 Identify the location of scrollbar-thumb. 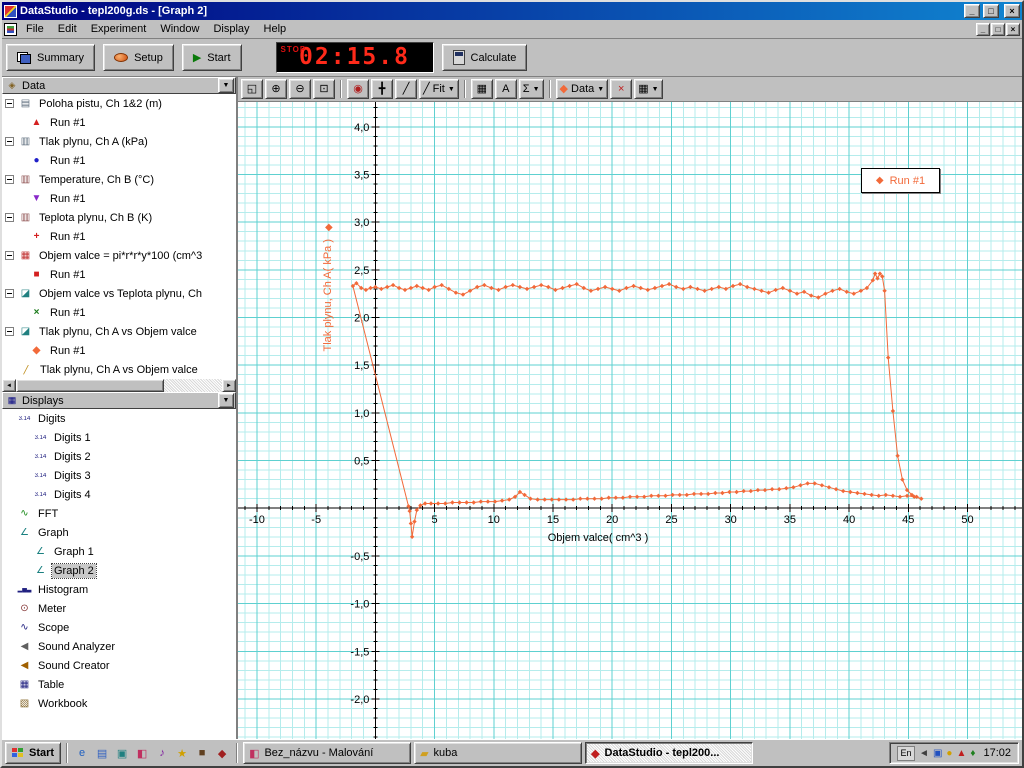
(90, 385).